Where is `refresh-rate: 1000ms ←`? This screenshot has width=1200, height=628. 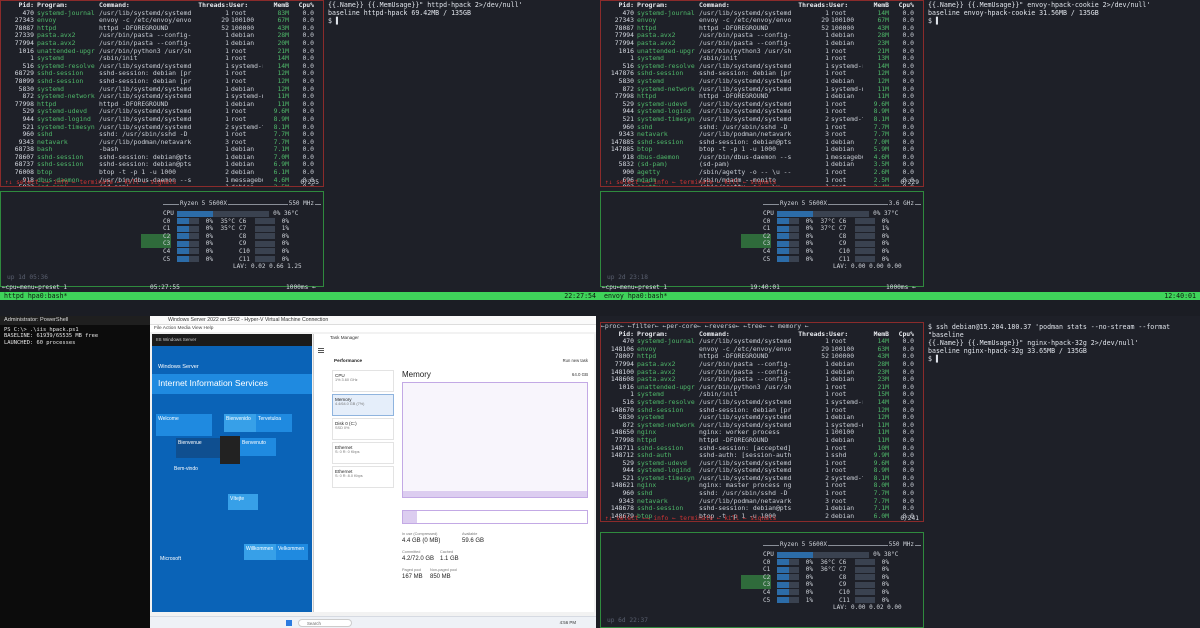 refresh-rate: 1000ms ← is located at coordinates (901, 287).